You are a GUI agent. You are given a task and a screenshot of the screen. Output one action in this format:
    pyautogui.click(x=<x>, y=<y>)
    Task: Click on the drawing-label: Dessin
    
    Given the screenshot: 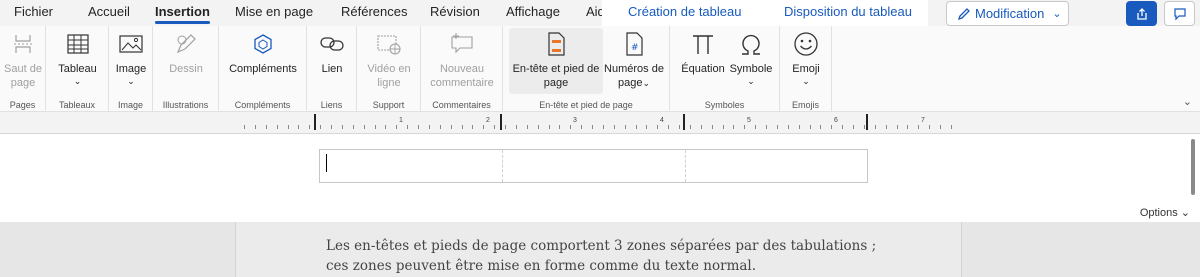 What is the action you would take?
    pyautogui.click(x=186, y=69)
    